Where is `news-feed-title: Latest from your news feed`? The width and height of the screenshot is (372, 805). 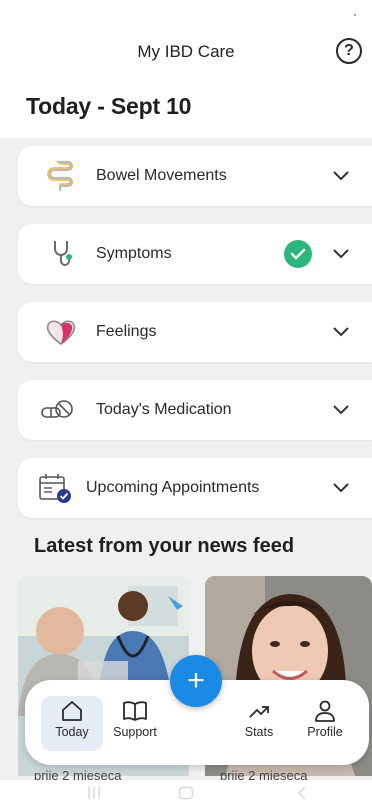 news-feed-title: Latest from your news feed is located at coordinates (164, 546).